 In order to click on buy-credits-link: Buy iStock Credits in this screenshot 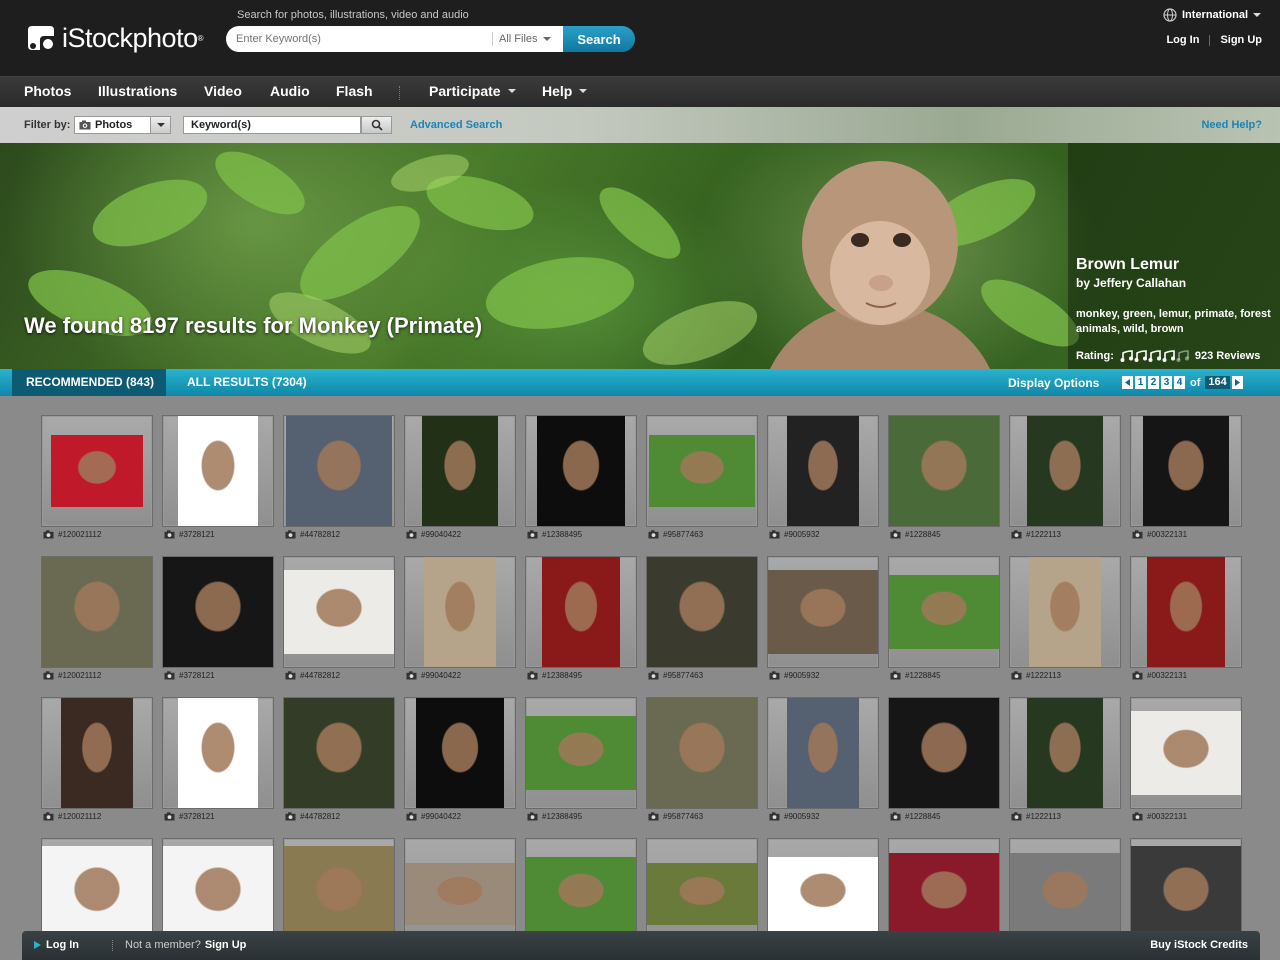, I will do `click(1199, 945)`.